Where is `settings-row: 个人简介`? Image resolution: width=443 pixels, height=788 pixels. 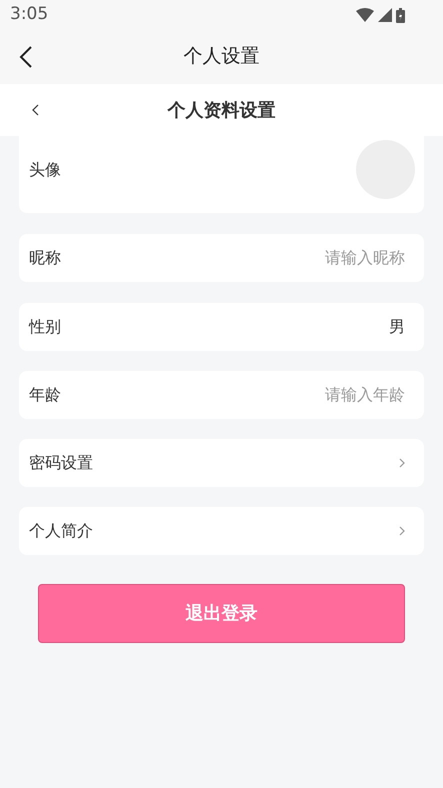 settings-row: 个人简介 is located at coordinates (221, 531).